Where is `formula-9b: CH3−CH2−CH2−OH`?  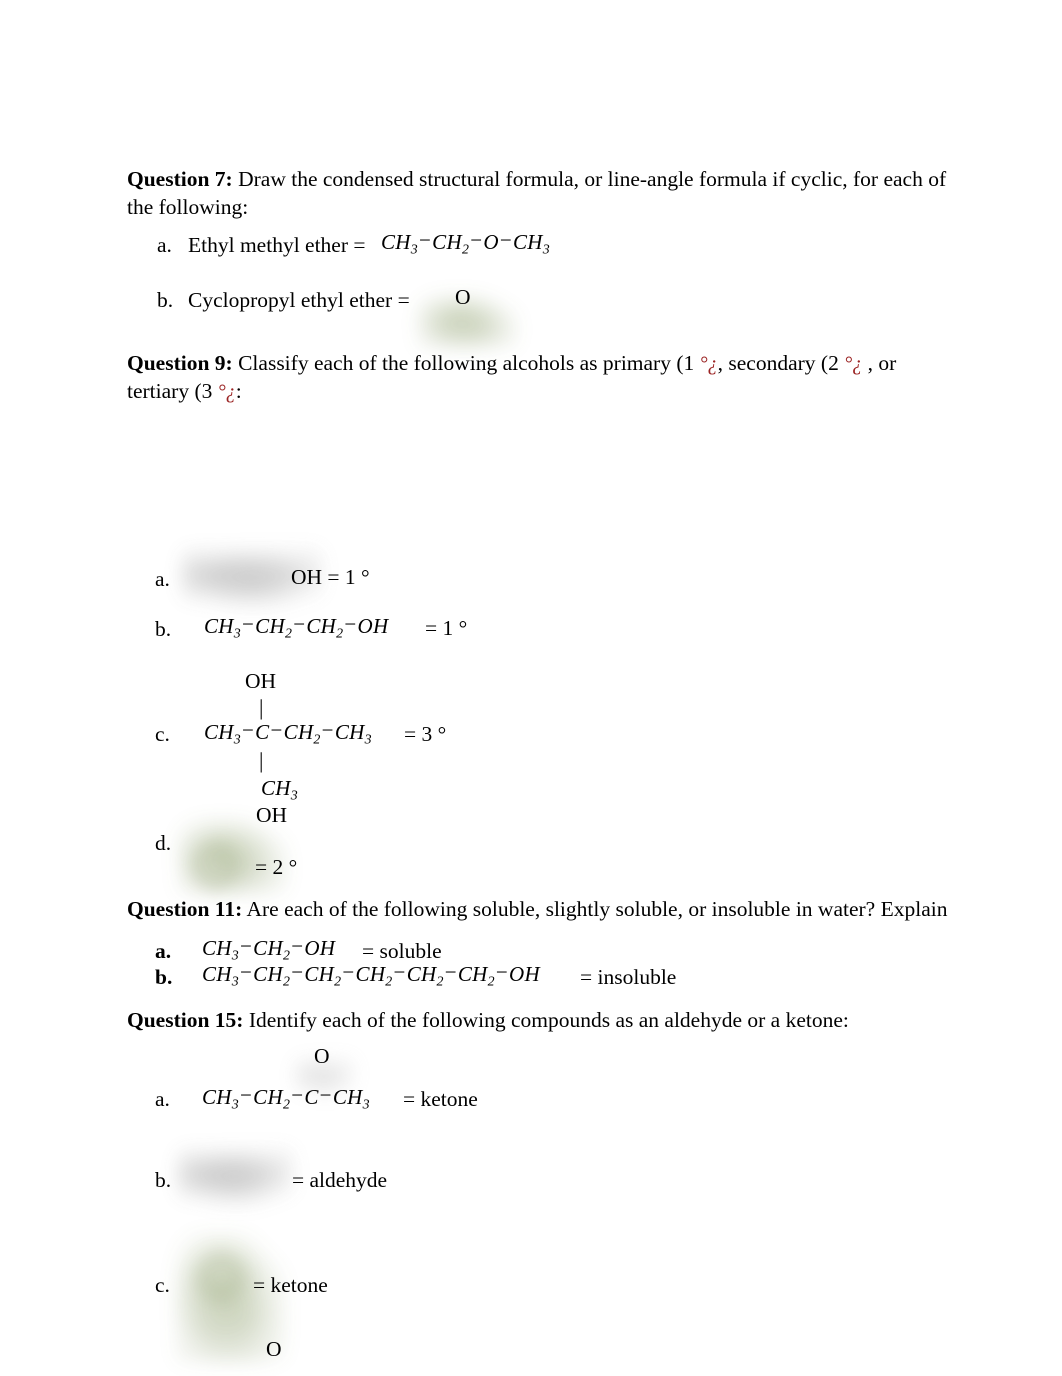
formula-9b: CH3−CH2−CH2−OH is located at coordinates (296, 626).